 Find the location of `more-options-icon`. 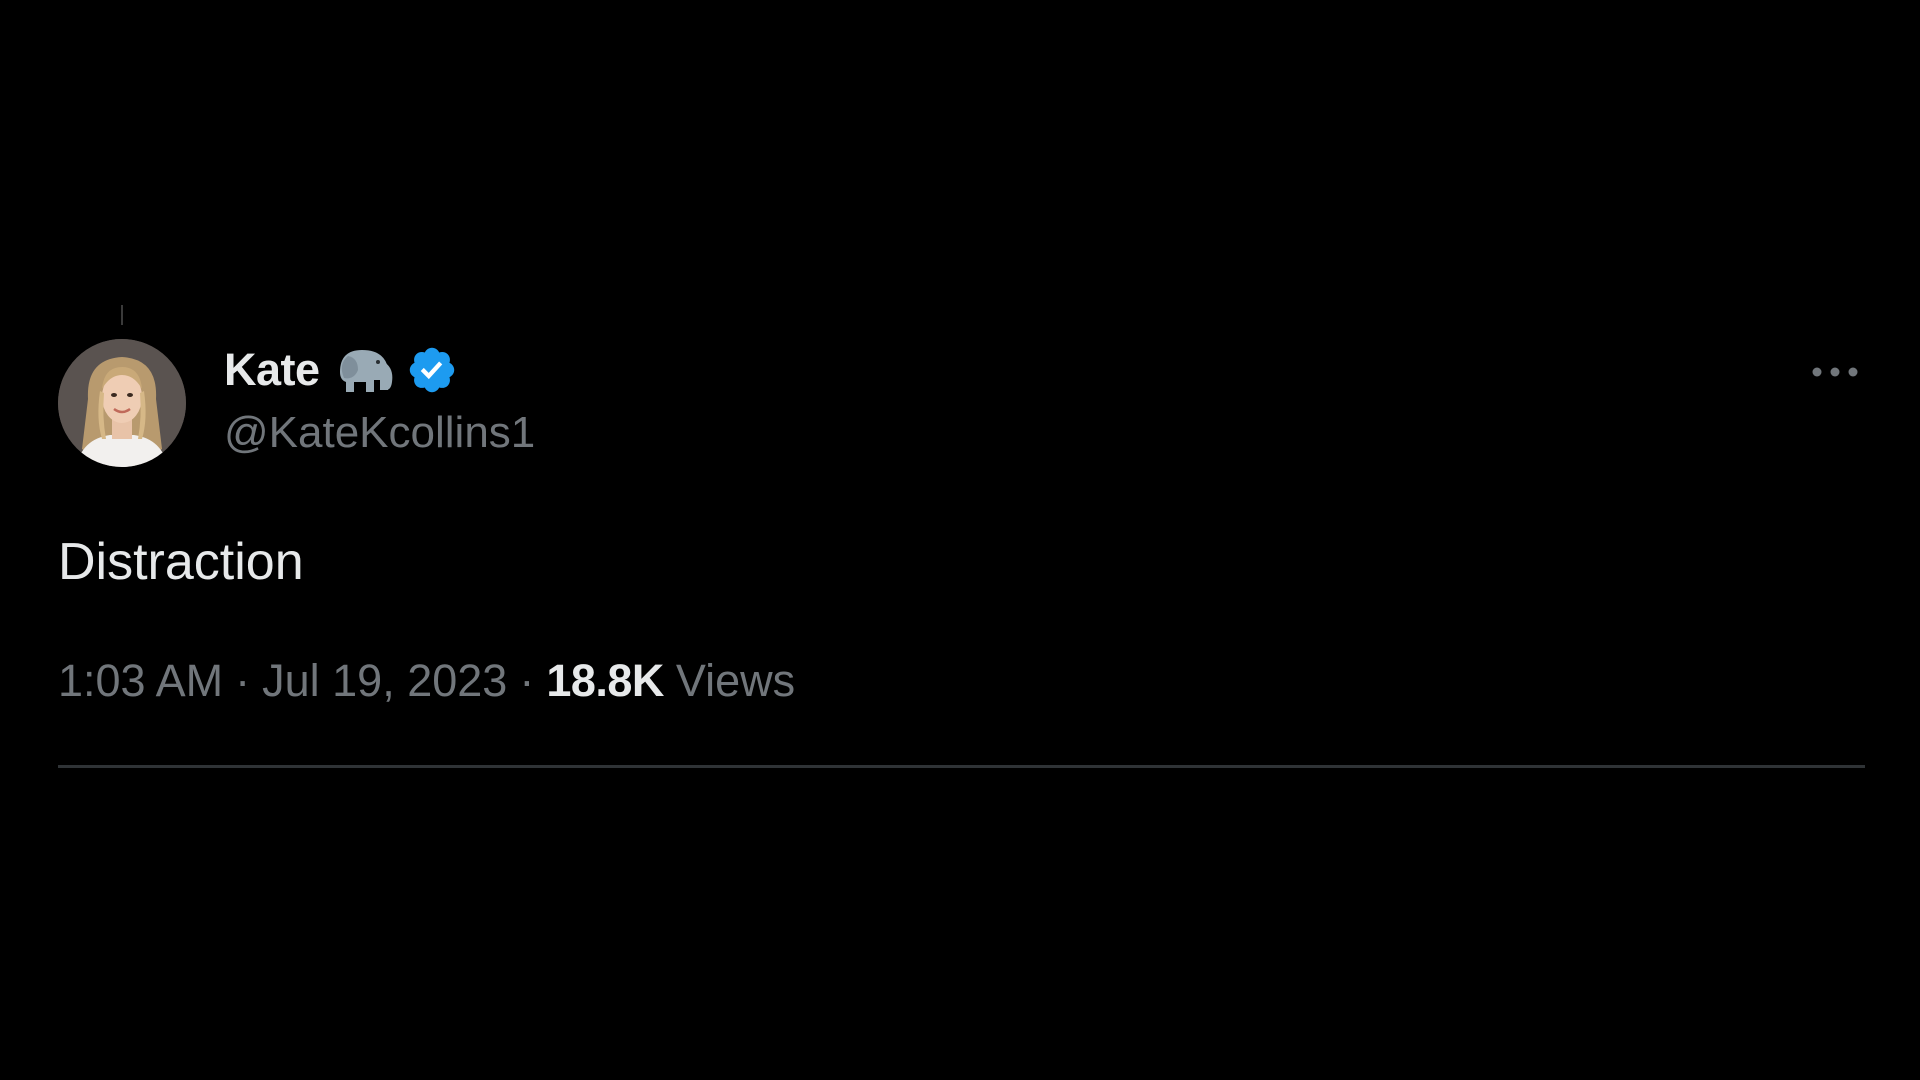

more-options-icon is located at coordinates (1835, 372).